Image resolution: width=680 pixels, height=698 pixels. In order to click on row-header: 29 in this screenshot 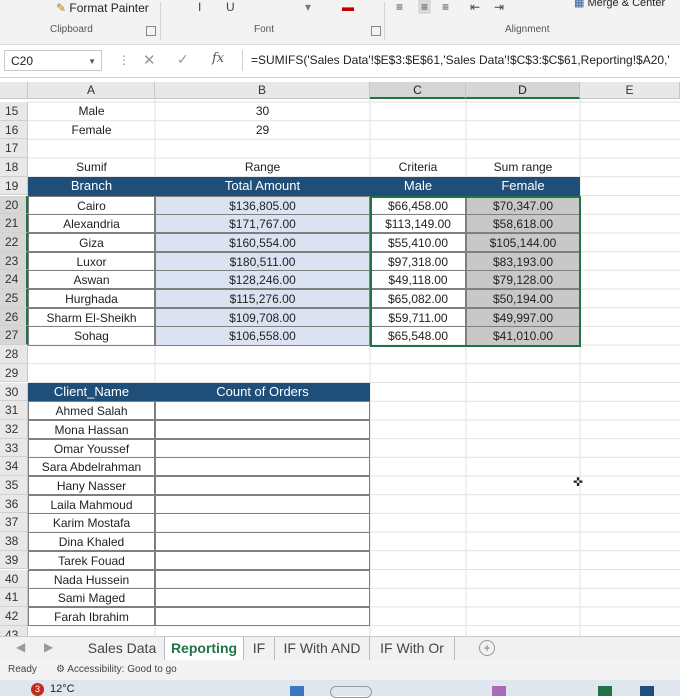, I will do `click(14, 373)`.